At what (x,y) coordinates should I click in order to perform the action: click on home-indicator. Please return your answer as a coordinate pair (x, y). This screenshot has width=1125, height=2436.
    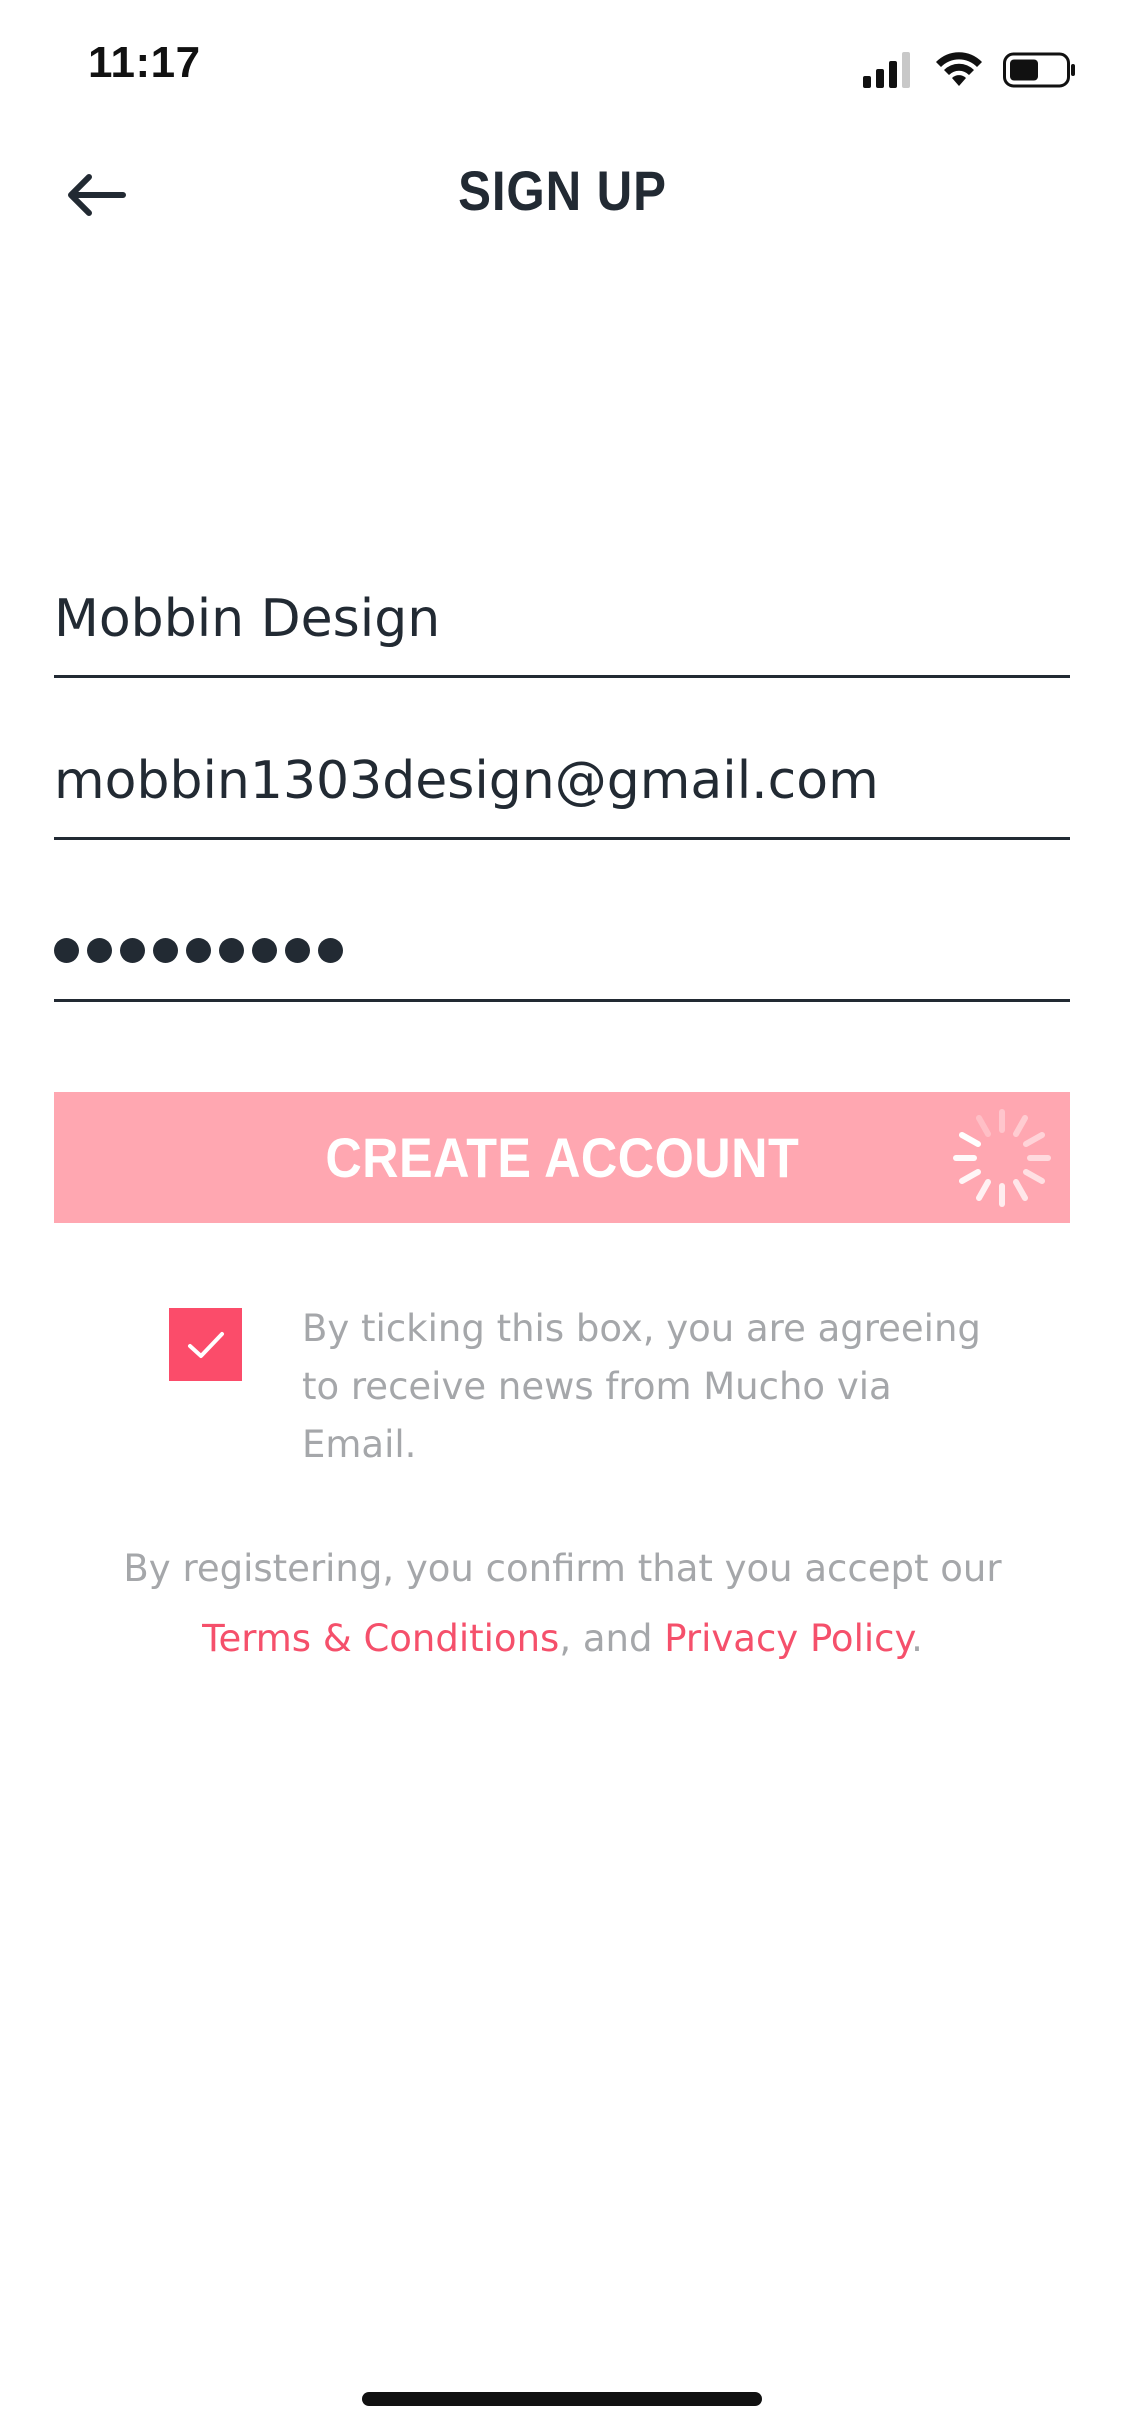
    Looking at the image, I should click on (562, 2399).